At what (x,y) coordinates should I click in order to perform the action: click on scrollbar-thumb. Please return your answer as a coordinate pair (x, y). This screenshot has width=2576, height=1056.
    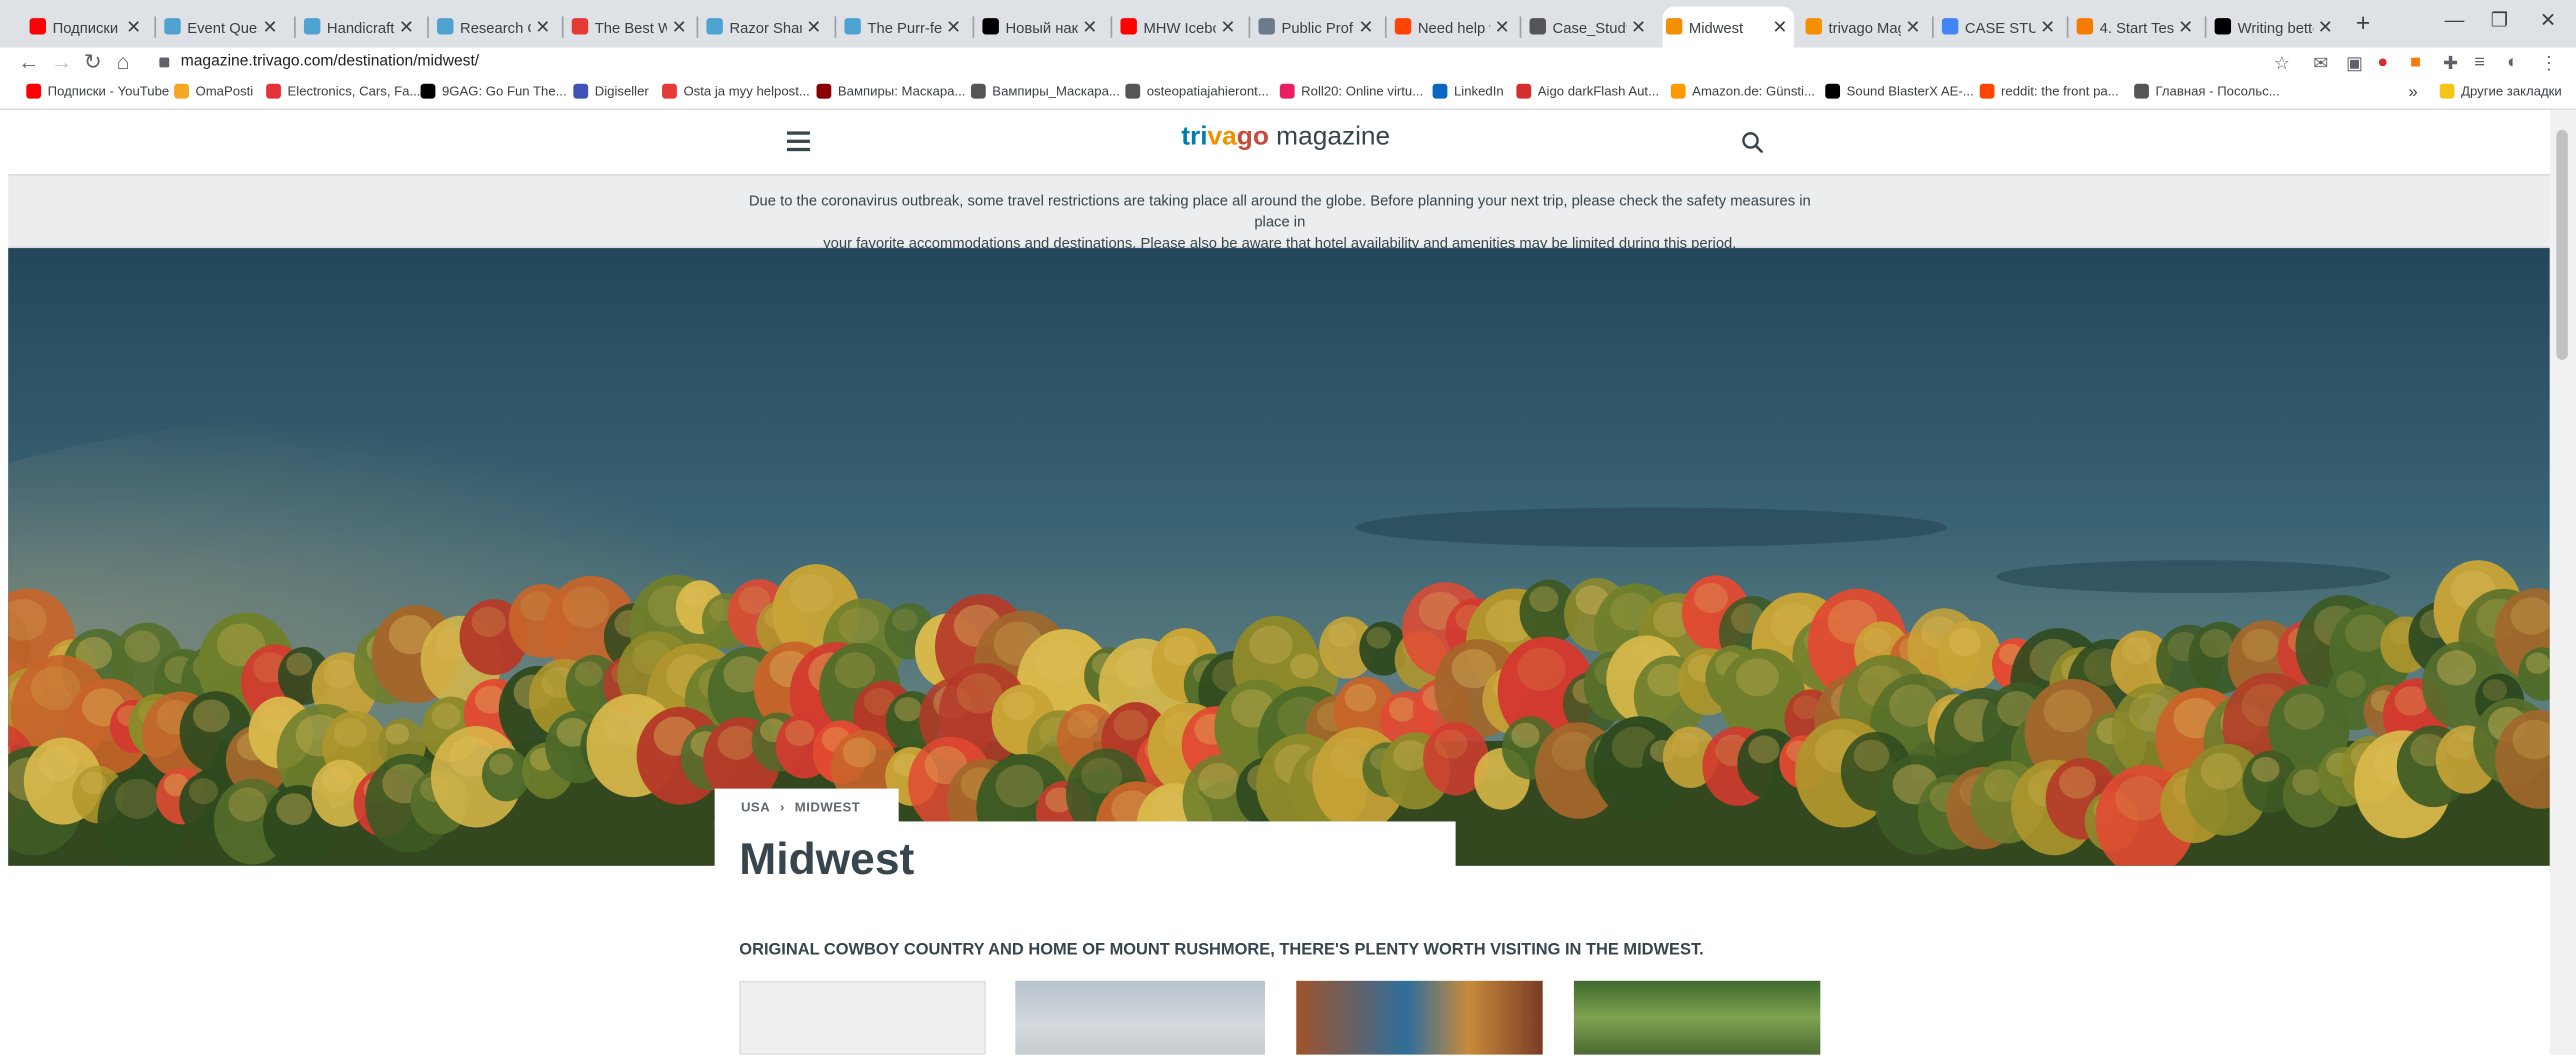
    Looking at the image, I should click on (2562, 244).